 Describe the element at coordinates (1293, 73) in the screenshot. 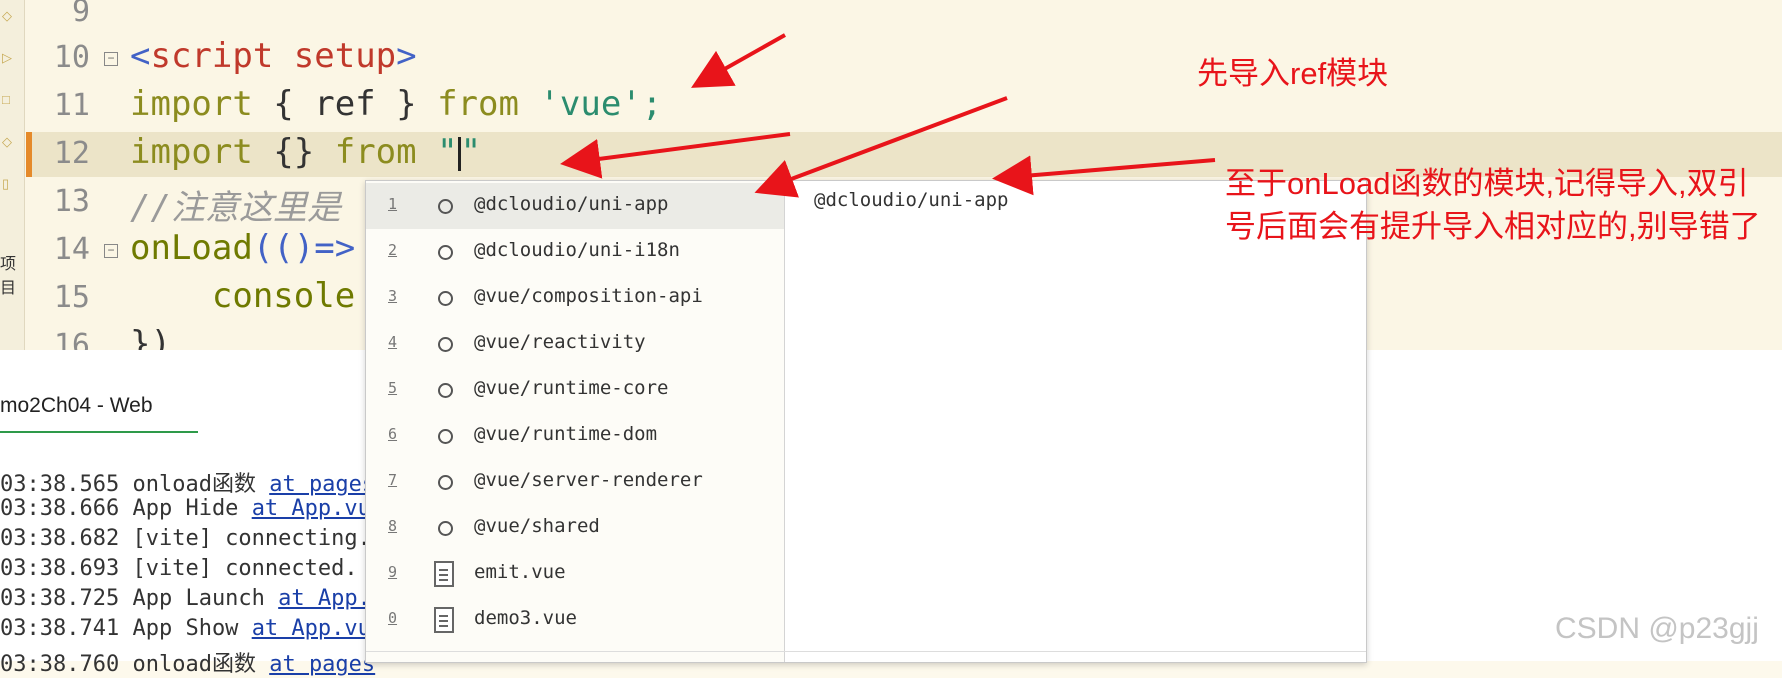

I see `annotation-note-ref: 先导入ref模块` at that location.